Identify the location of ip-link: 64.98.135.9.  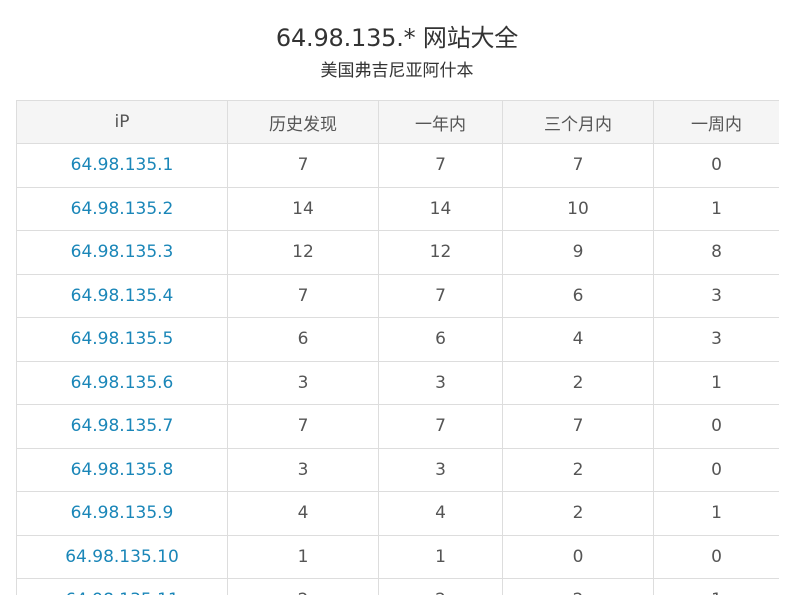
(122, 513).